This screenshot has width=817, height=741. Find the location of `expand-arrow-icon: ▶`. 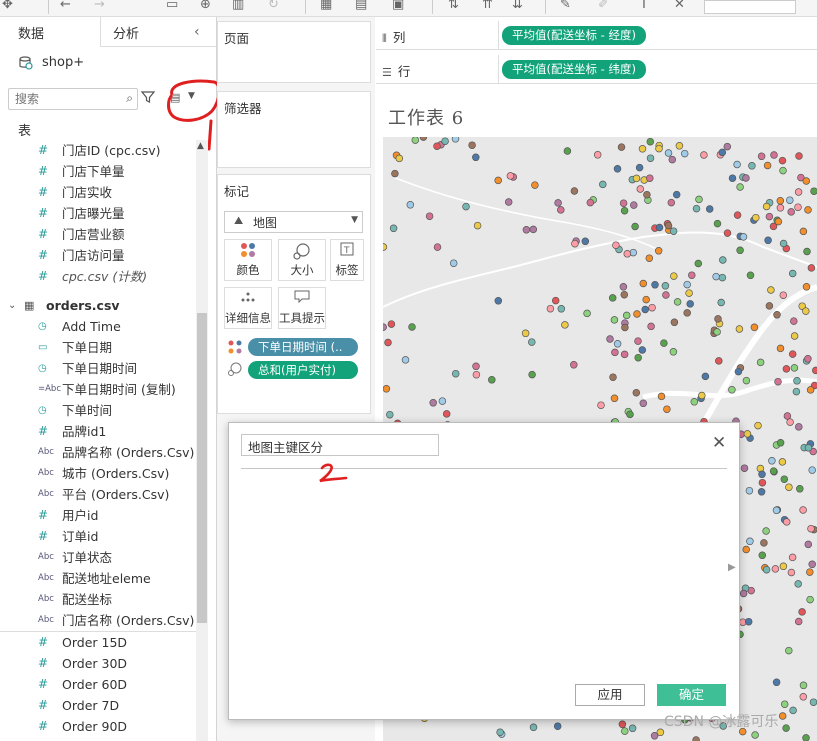

expand-arrow-icon: ▶ is located at coordinates (732, 567).